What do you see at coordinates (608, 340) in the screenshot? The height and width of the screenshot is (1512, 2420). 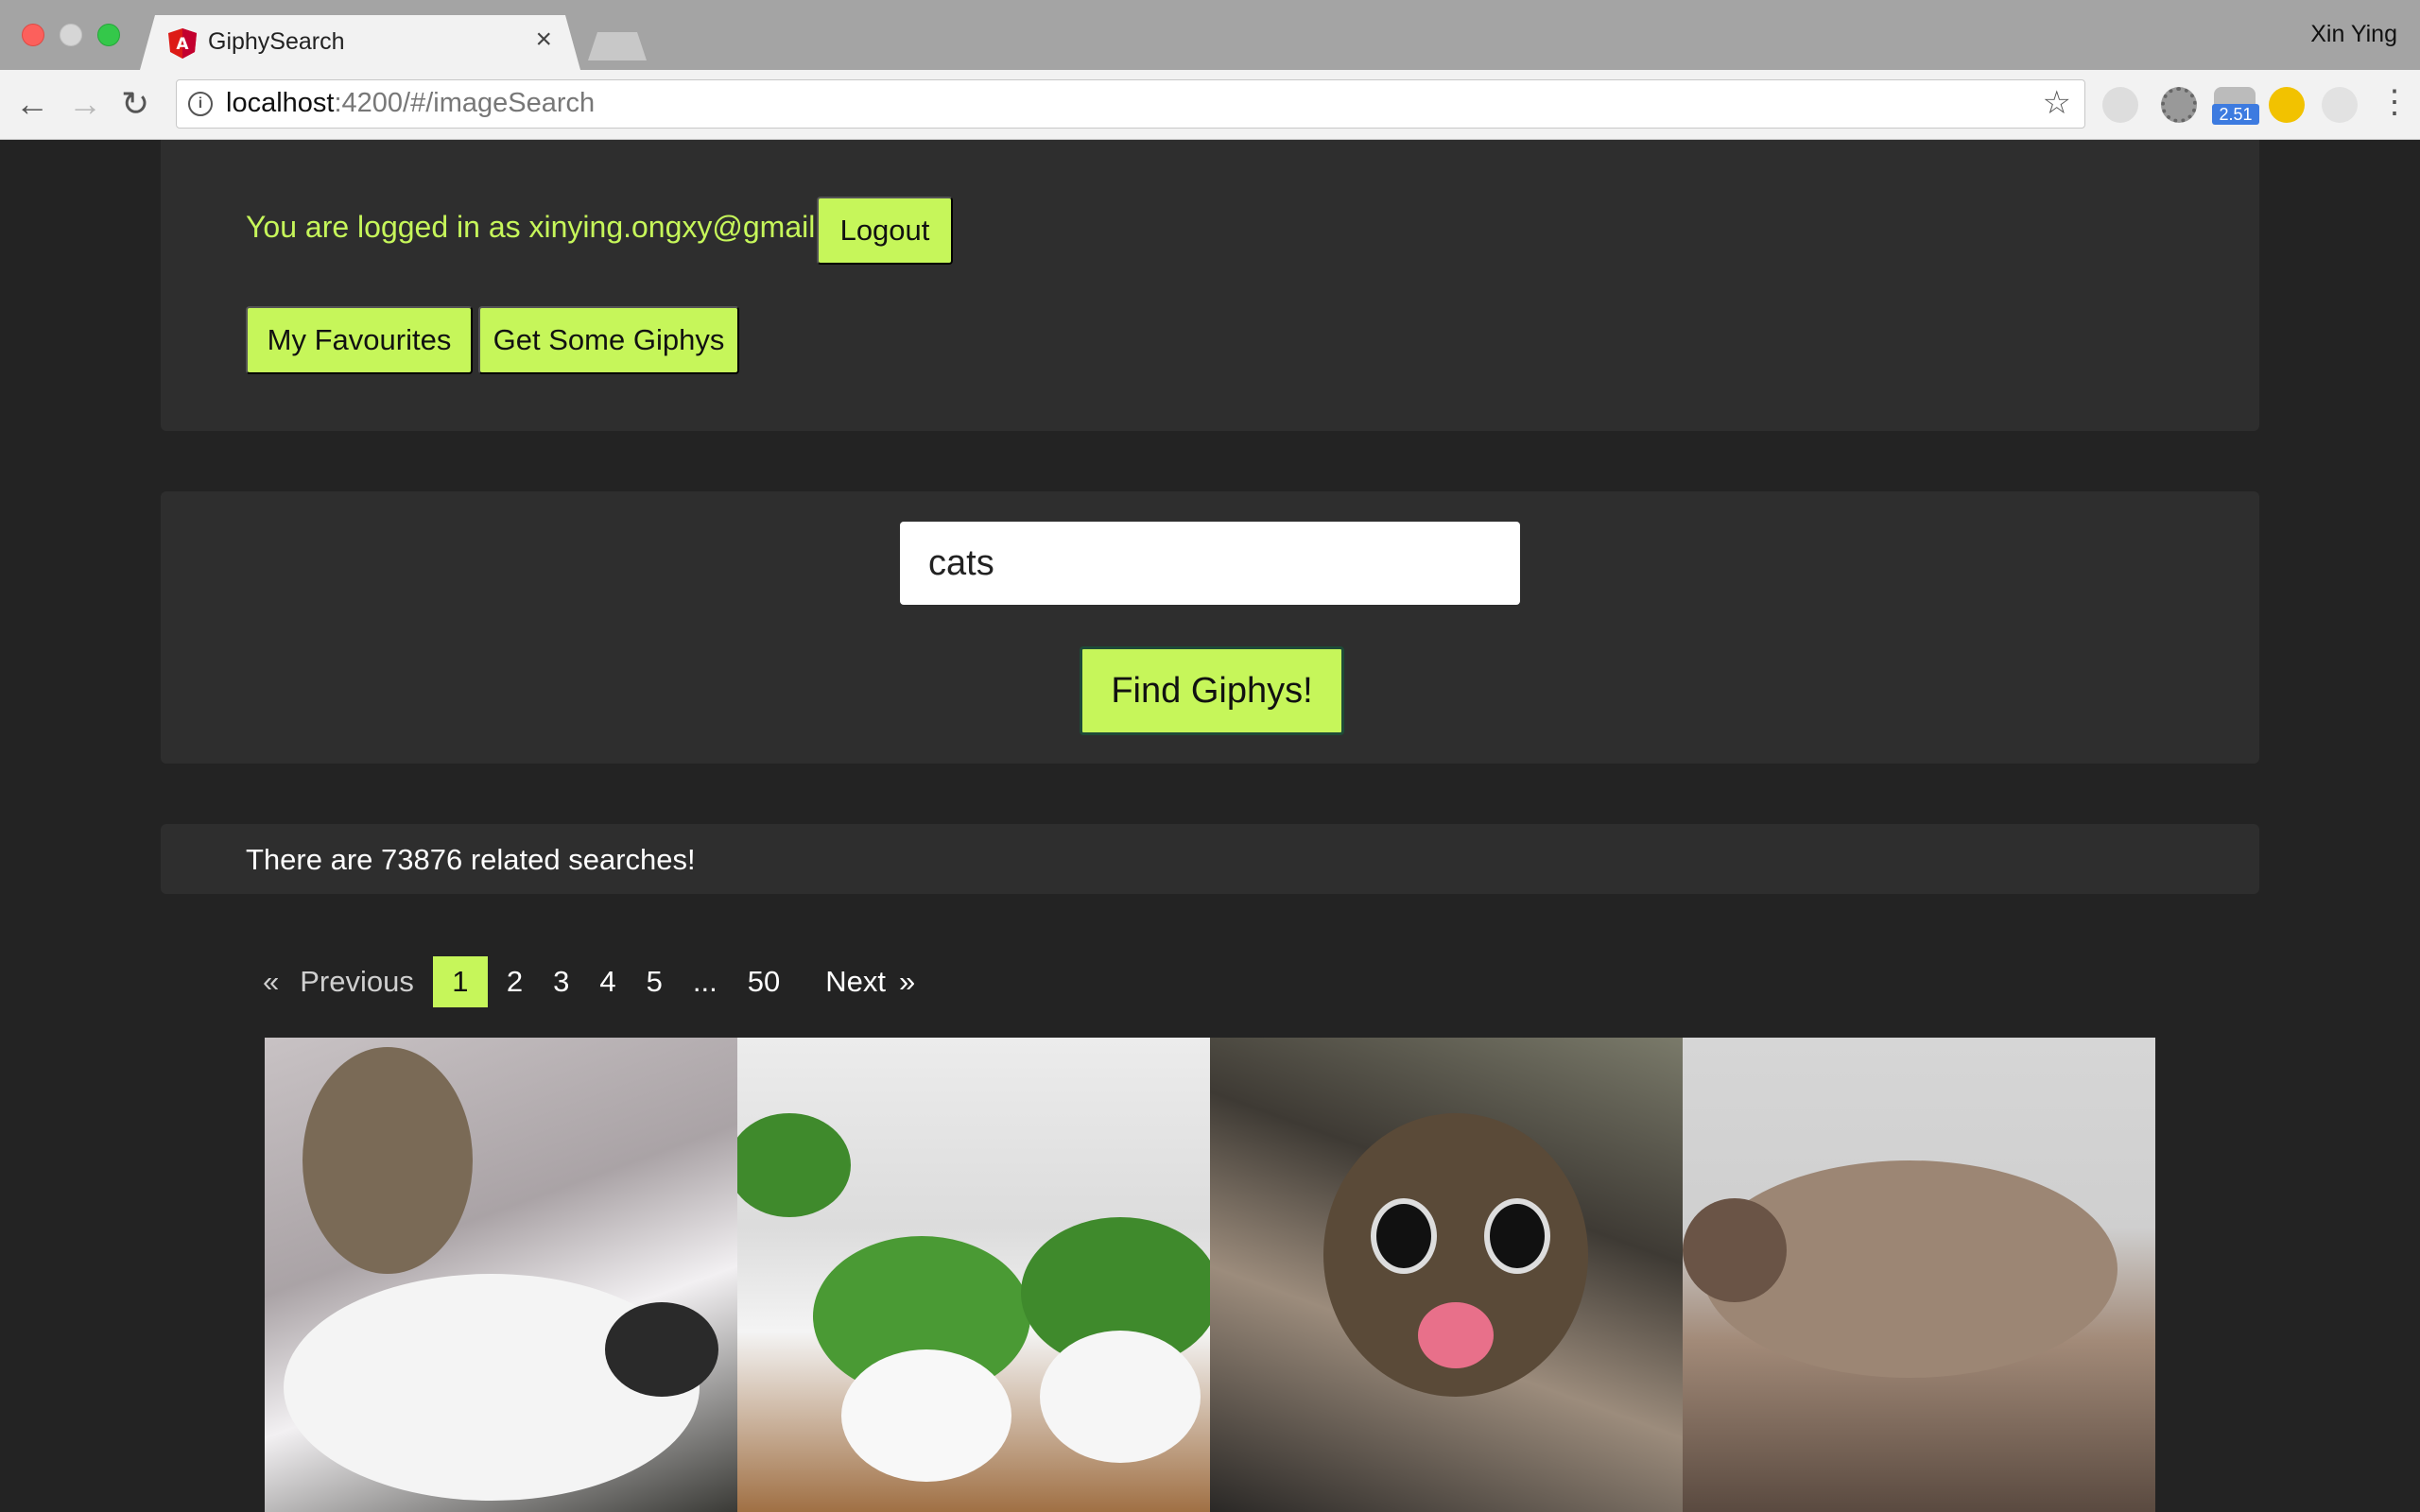 I see `get-some-giphys-button: Get Some Giphys` at bounding box center [608, 340].